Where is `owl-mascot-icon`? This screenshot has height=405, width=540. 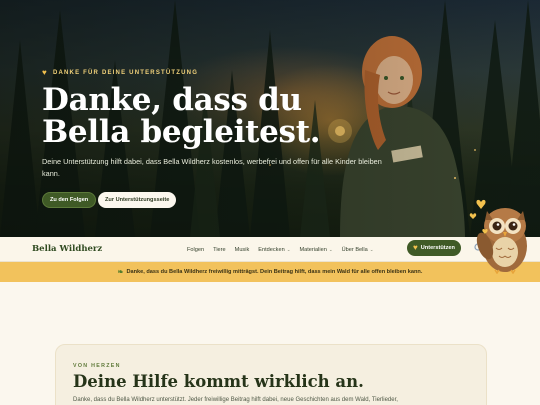 owl-mascot-icon is located at coordinates (498, 236).